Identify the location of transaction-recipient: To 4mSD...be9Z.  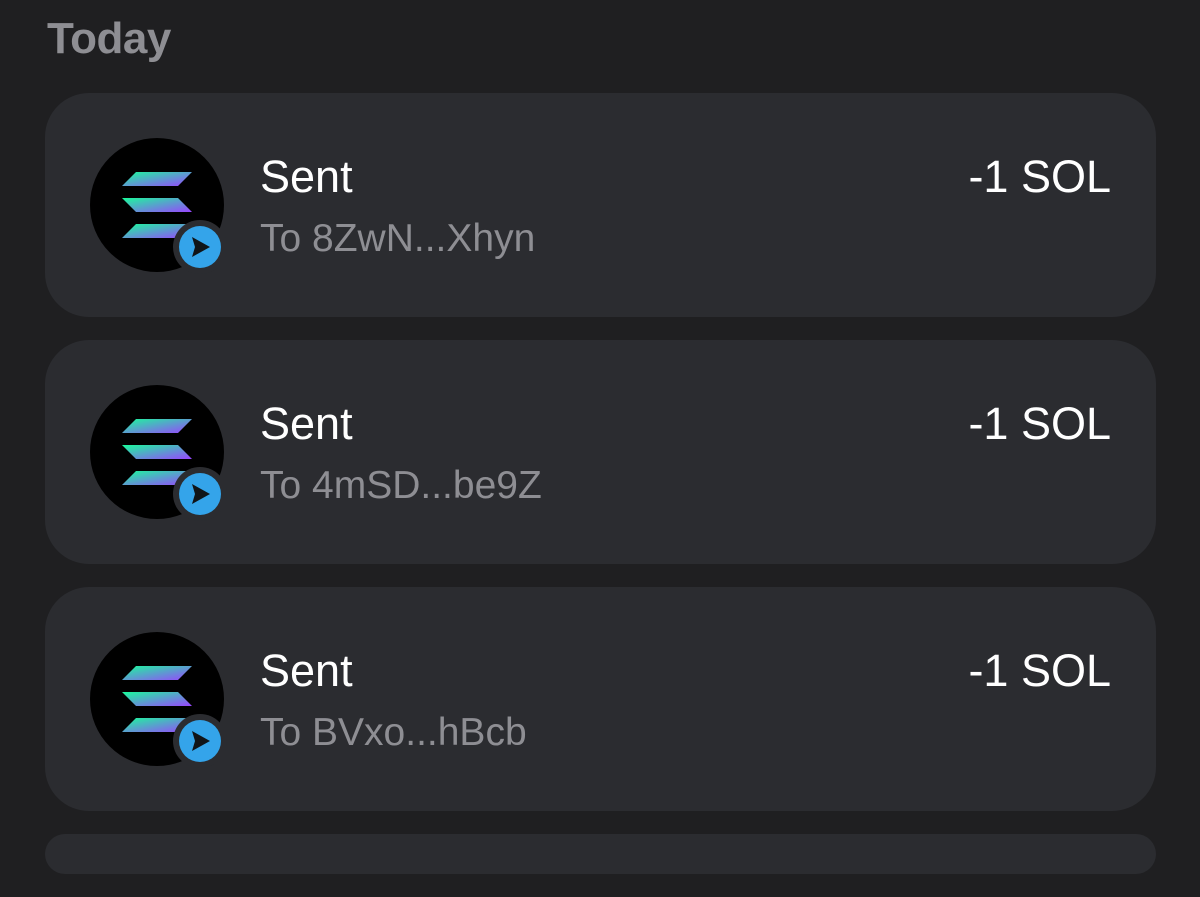
(401, 485).